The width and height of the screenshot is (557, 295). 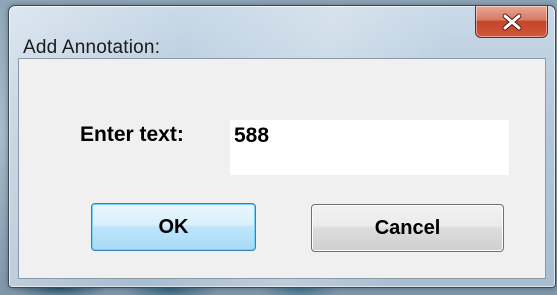 I want to click on cancel-button: Cancel, so click(x=407, y=228).